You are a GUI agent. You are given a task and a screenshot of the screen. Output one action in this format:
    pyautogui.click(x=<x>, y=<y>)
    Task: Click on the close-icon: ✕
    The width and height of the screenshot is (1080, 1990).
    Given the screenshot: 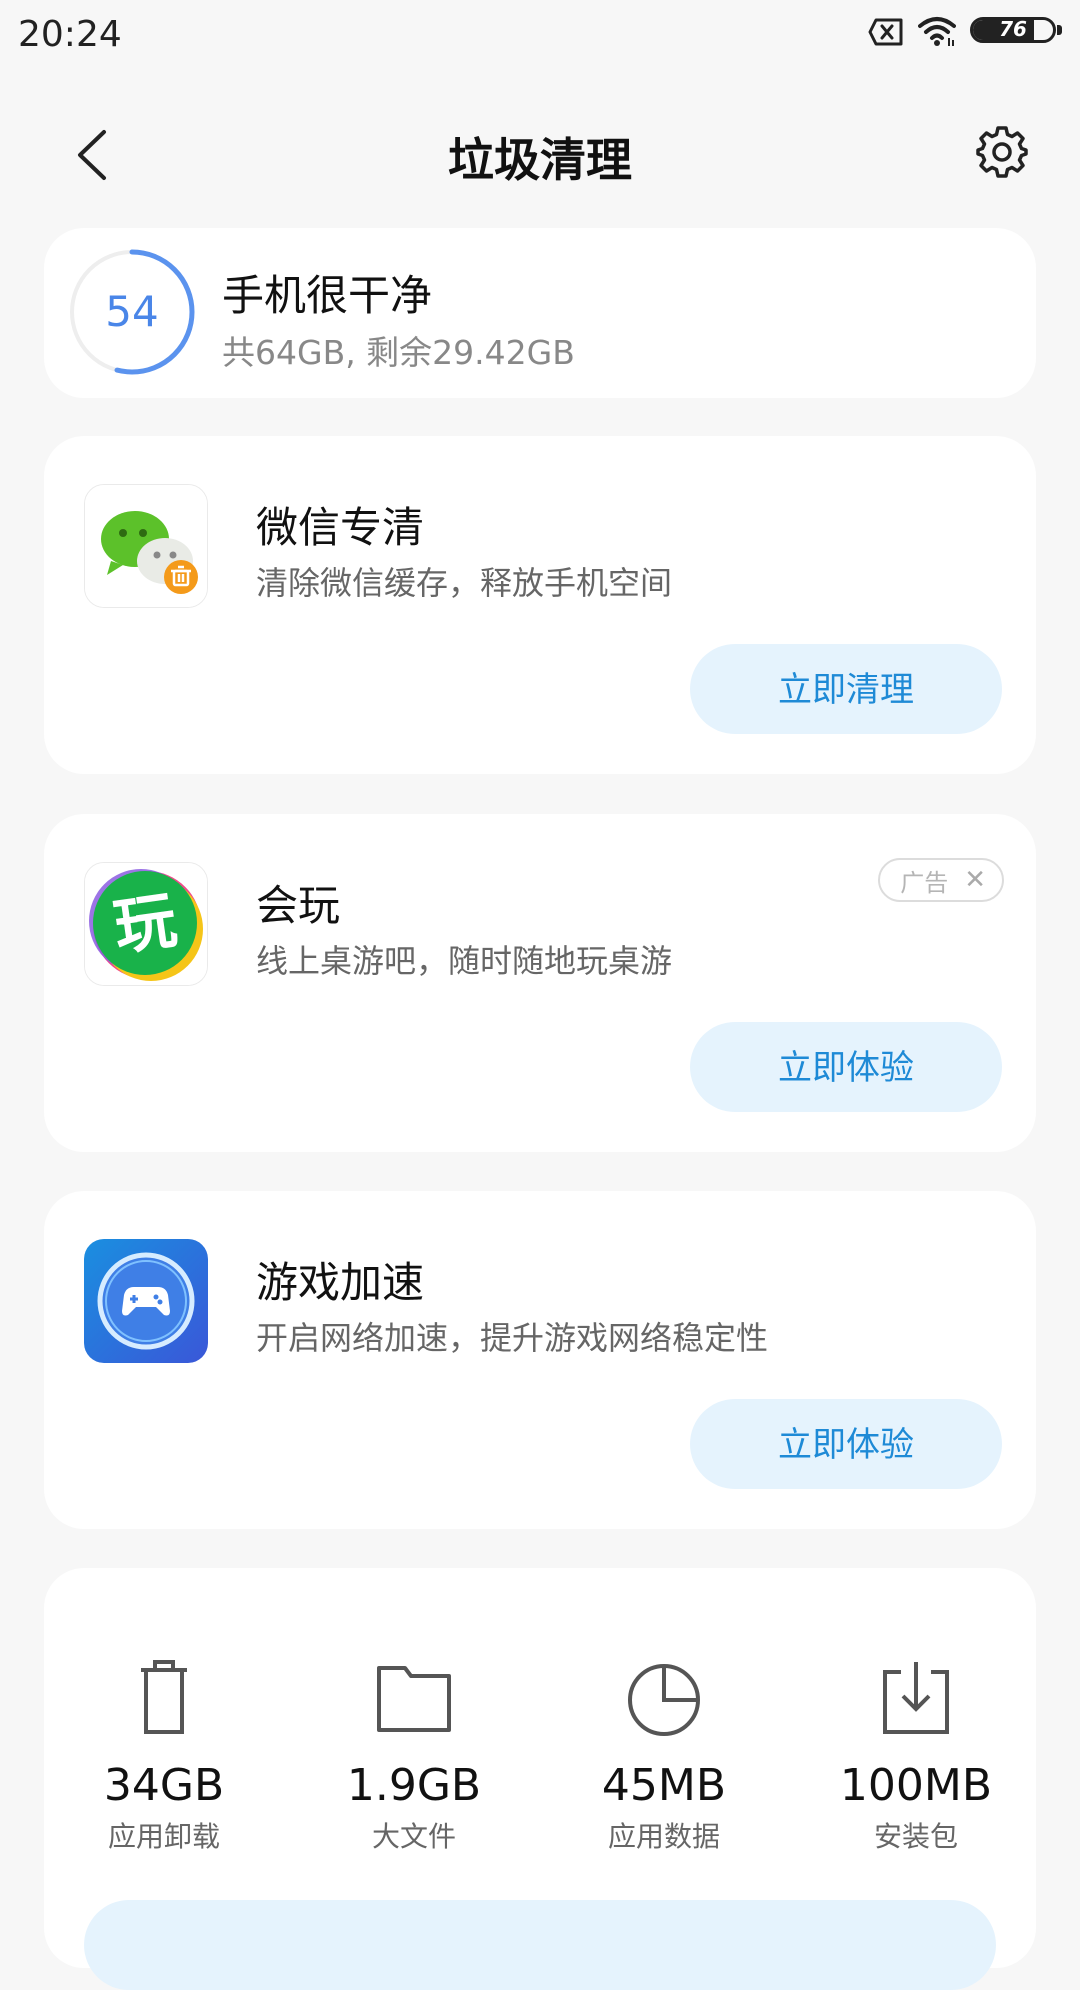 What is the action you would take?
    pyautogui.click(x=975, y=880)
    